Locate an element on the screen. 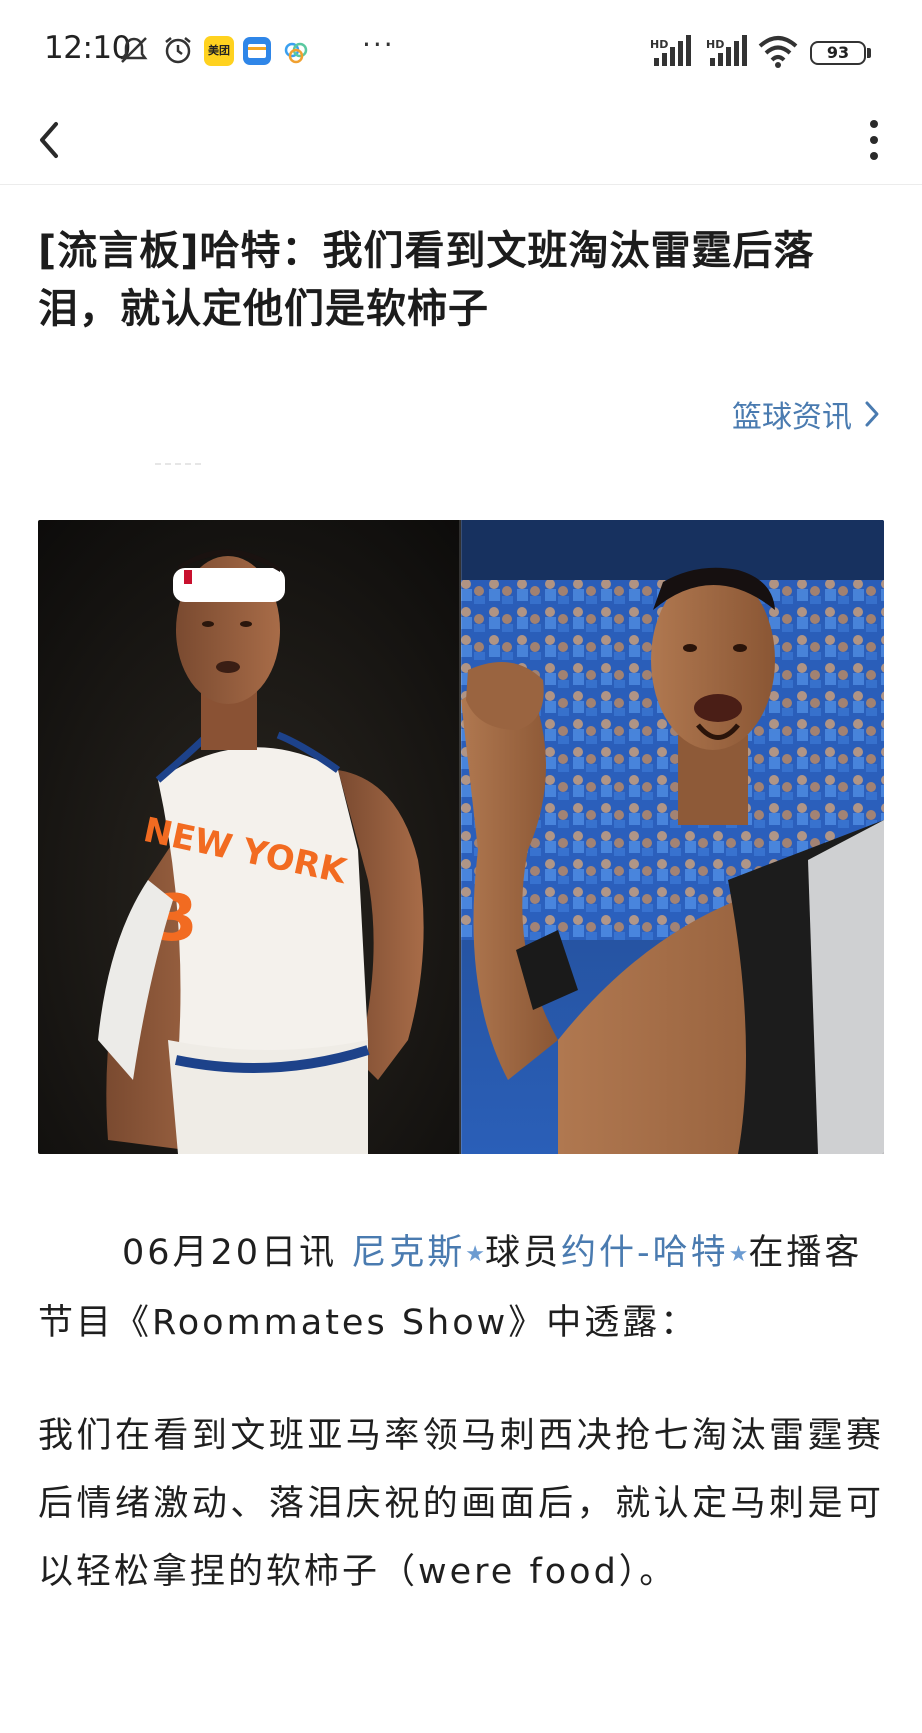  chevron-left-icon is located at coordinates (58, 140).